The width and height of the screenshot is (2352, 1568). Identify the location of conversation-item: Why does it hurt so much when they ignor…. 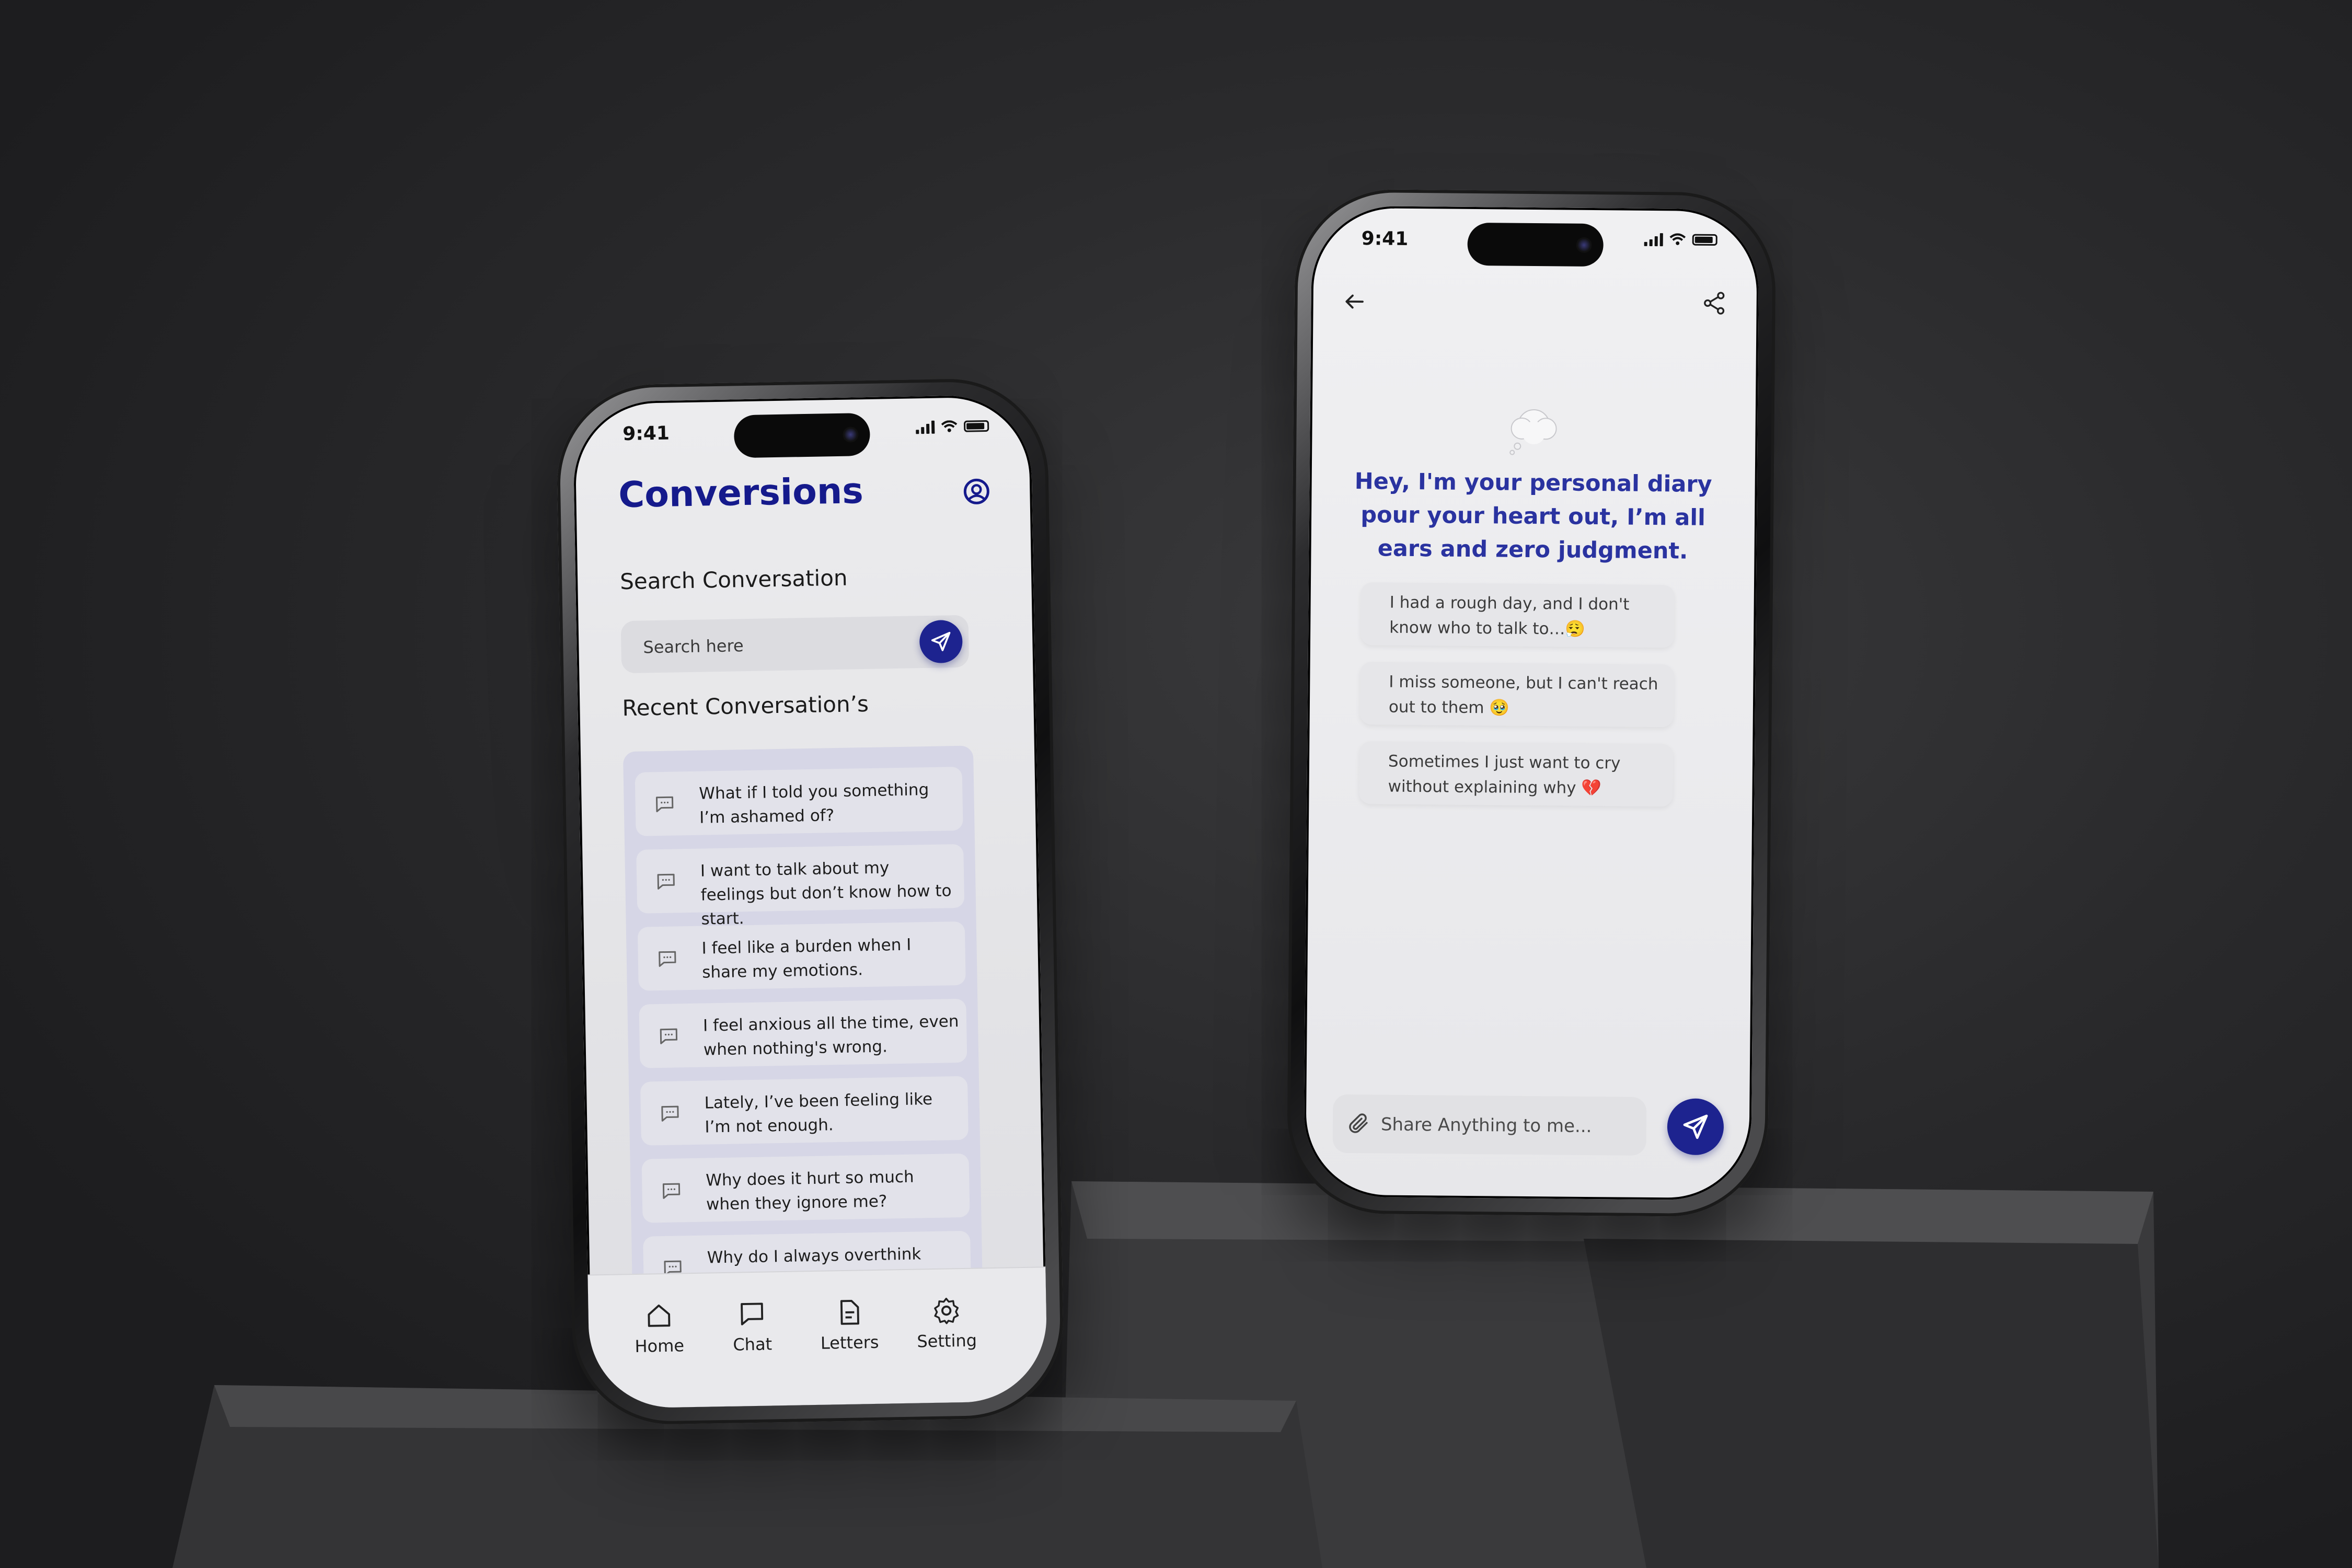
(805, 1188).